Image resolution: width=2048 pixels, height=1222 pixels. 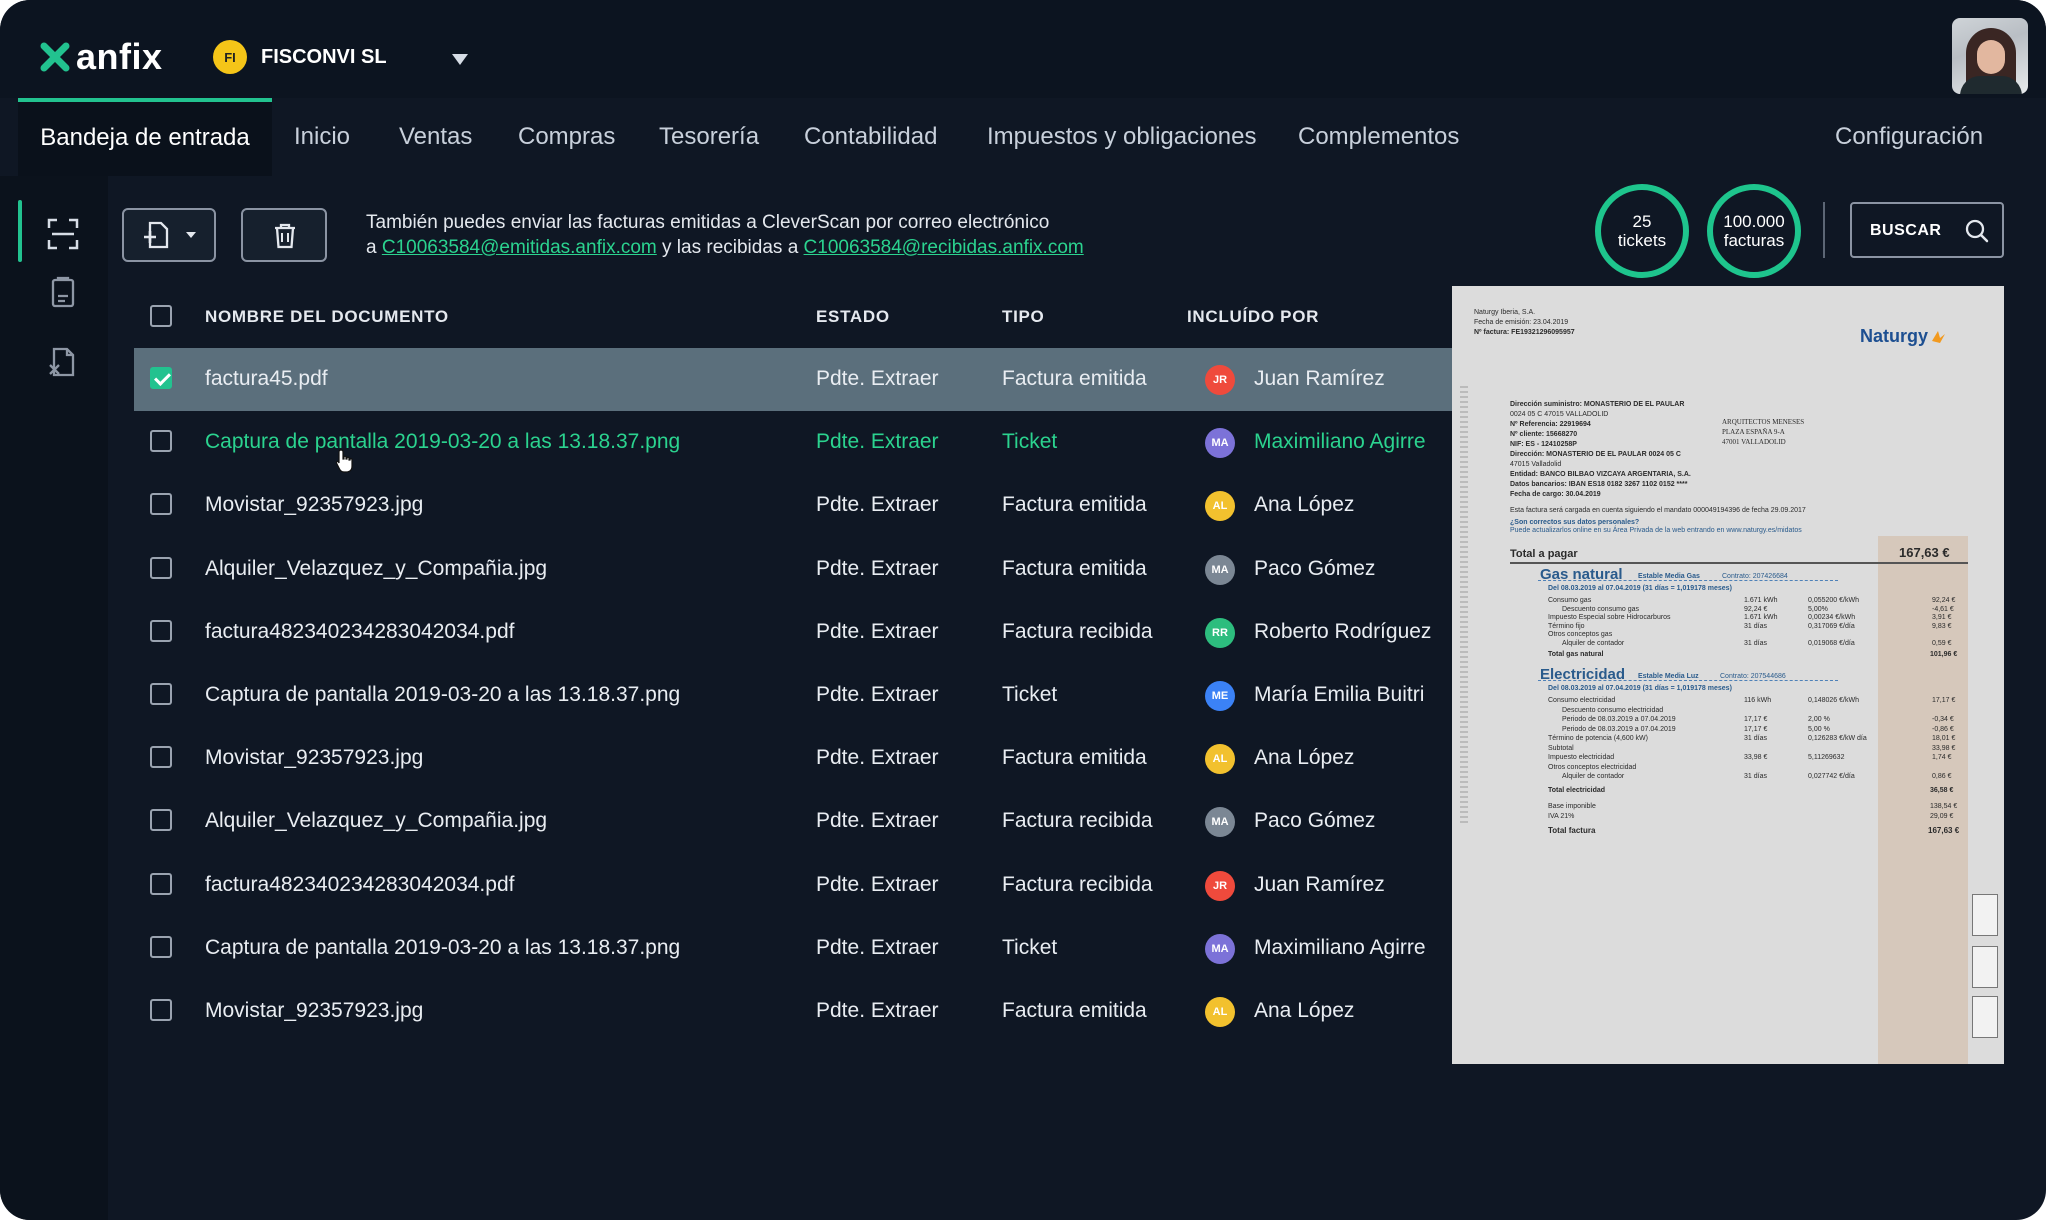 What do you see at coordinates (1754, 240) in the screenshot?
I see `facturas-label: facturas` at bounding box center [1754, 240].